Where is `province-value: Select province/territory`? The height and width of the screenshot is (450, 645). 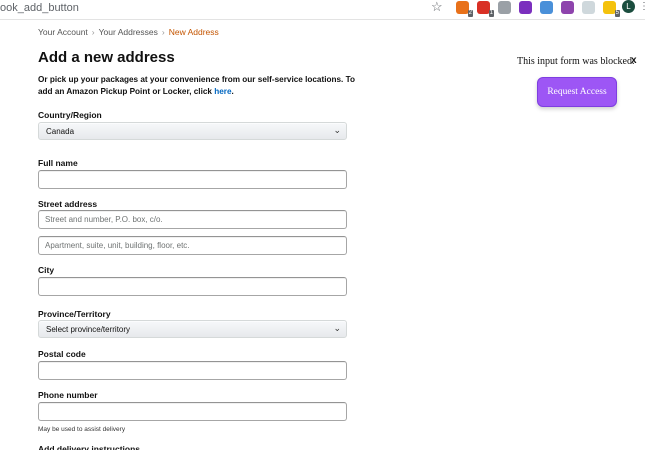
province-value: Select province/territory is located at coordinates (88, 329).